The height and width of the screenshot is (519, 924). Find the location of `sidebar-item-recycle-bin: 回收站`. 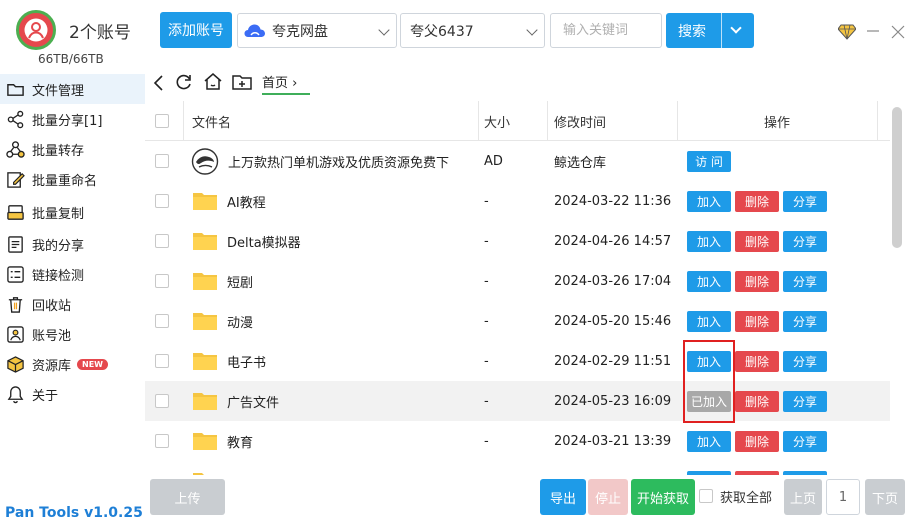

sidebar-item-recycle-bin: 回收站 is located at coordinates (72, 304).